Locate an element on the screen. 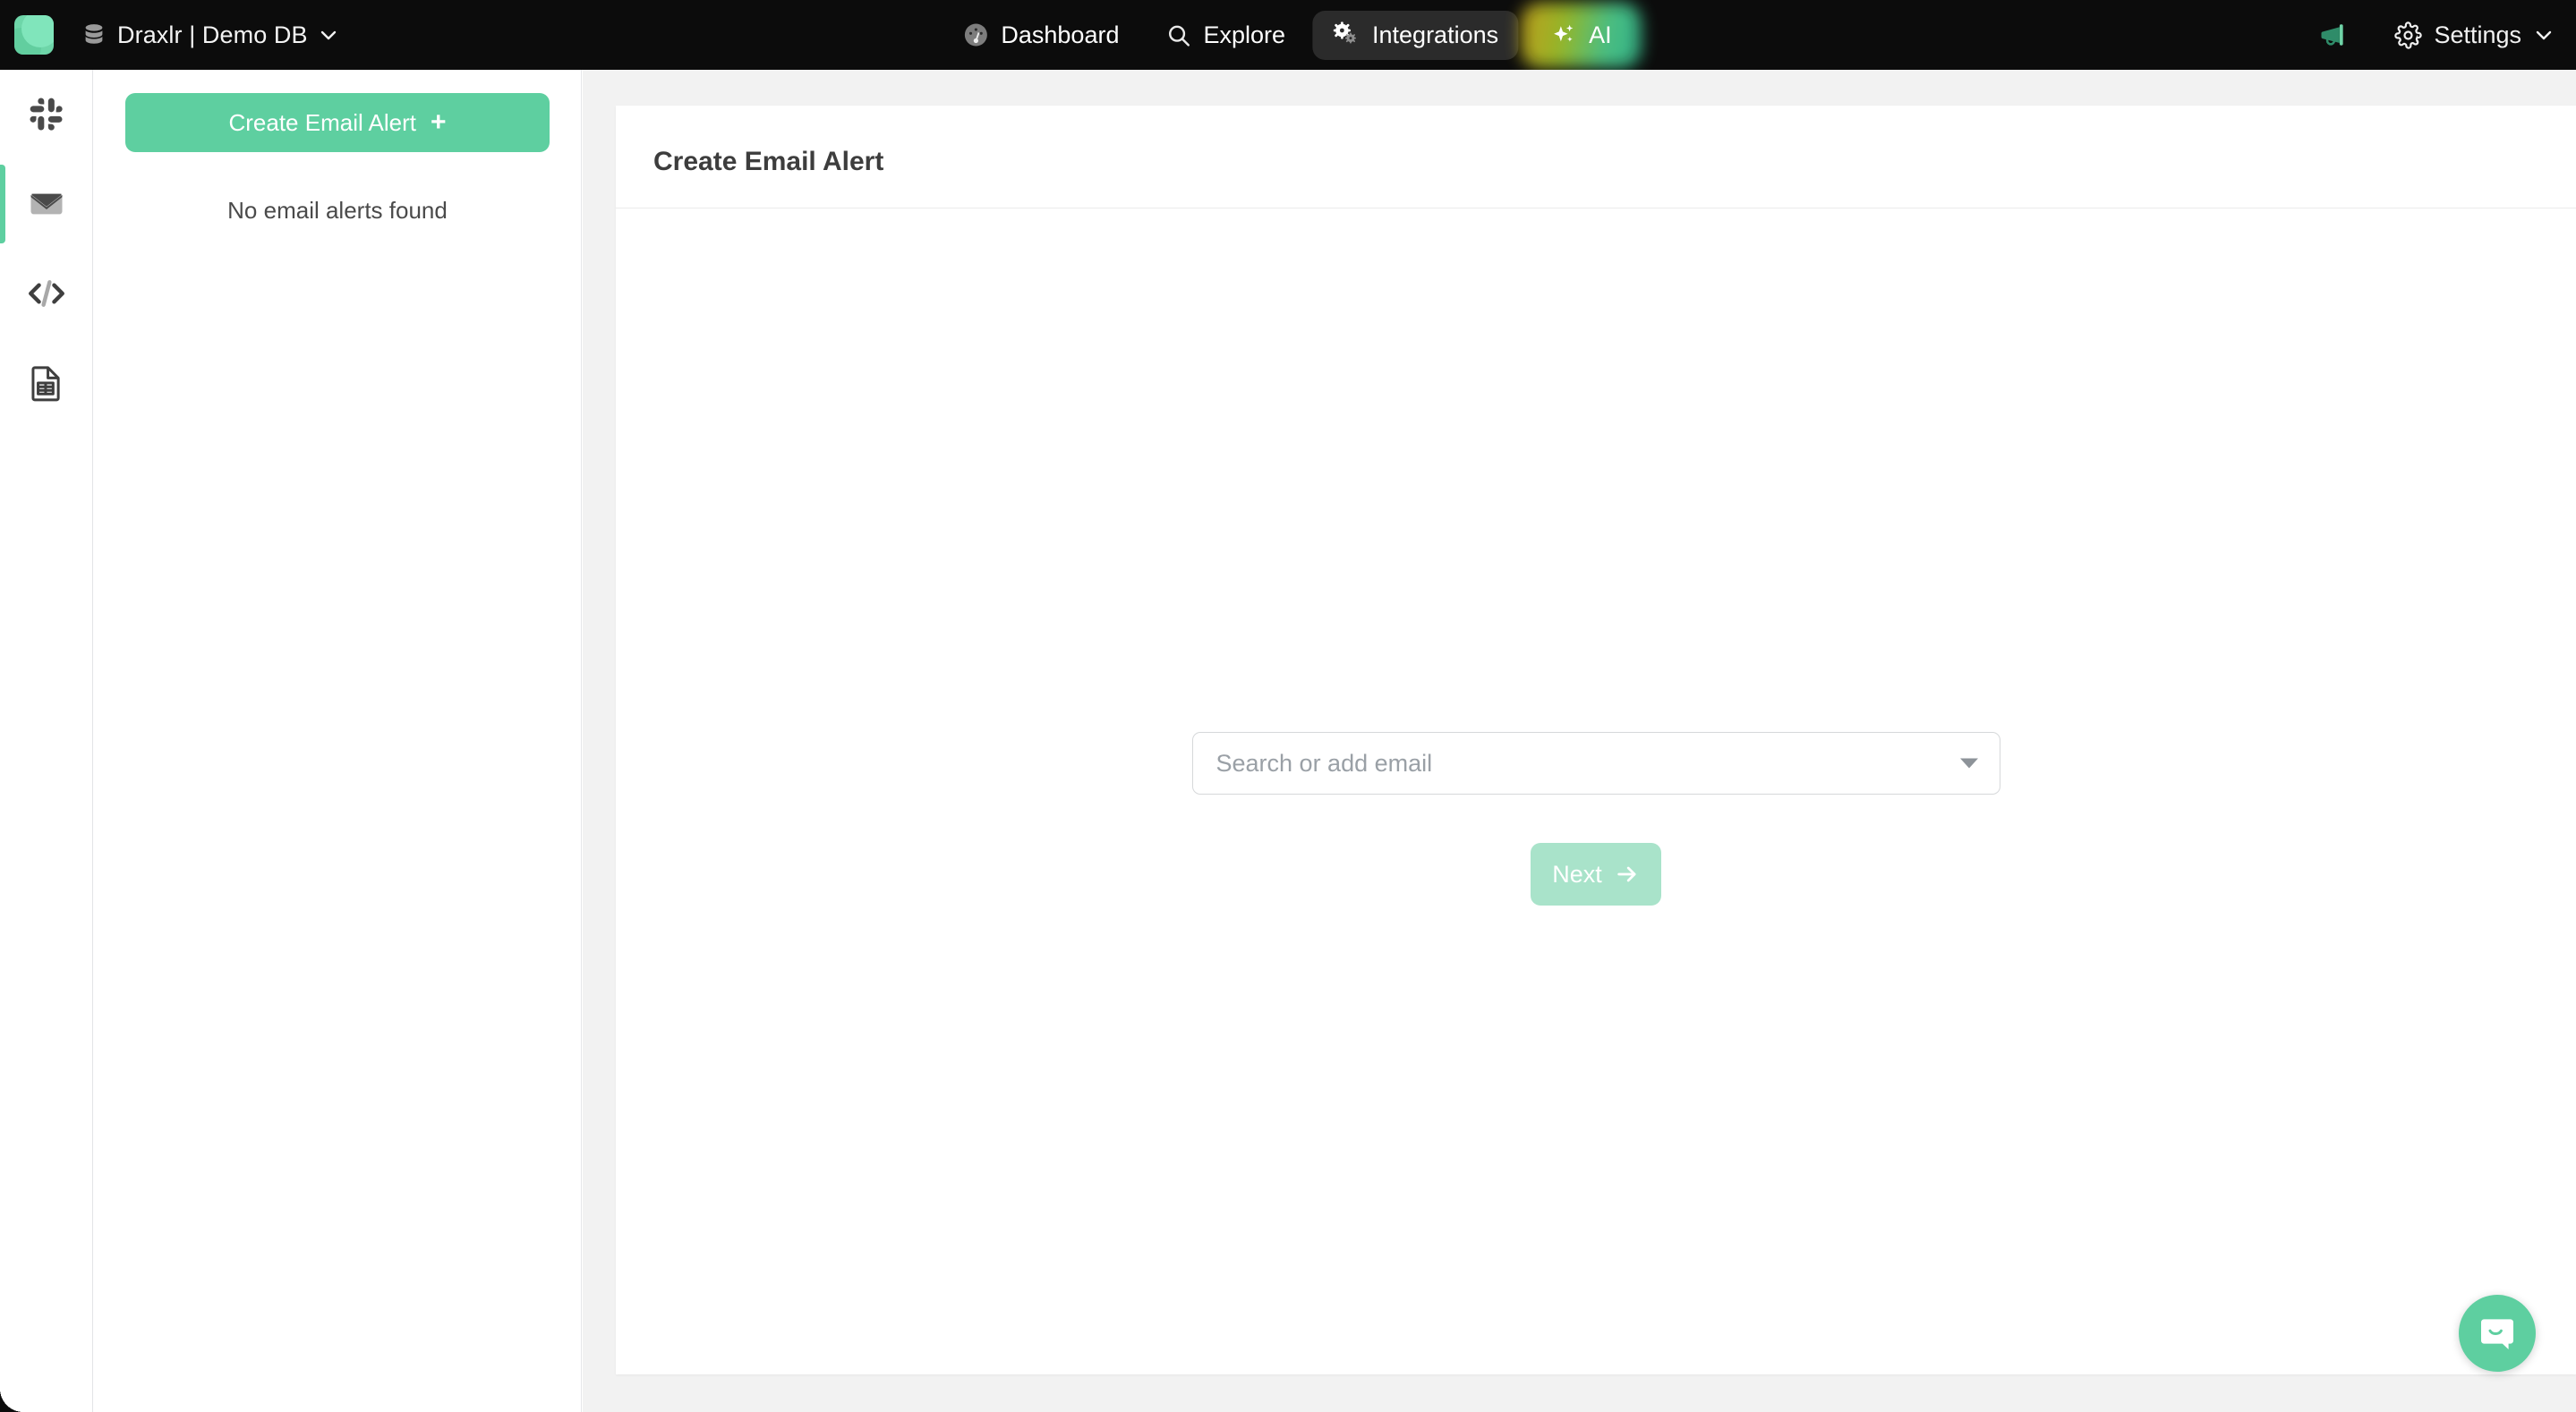 The width and height of the screenshot is (2576, 1412). code-icon is located at coordinates (46, 293).